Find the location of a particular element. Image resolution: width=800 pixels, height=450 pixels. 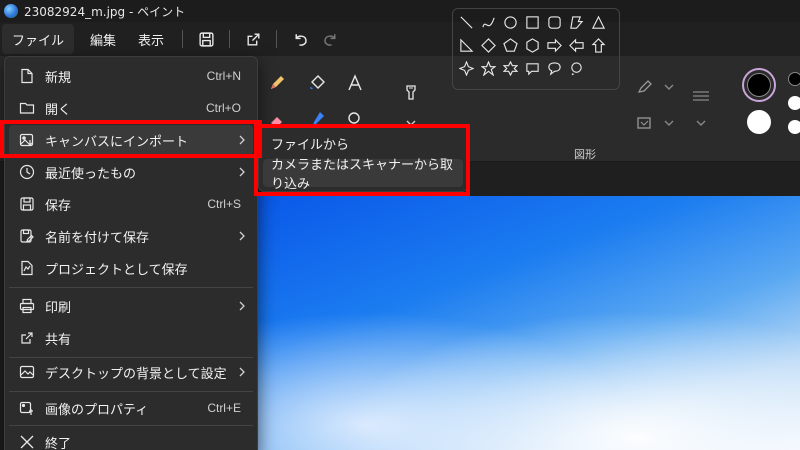

close-icon is located at coordinates (27, 442).